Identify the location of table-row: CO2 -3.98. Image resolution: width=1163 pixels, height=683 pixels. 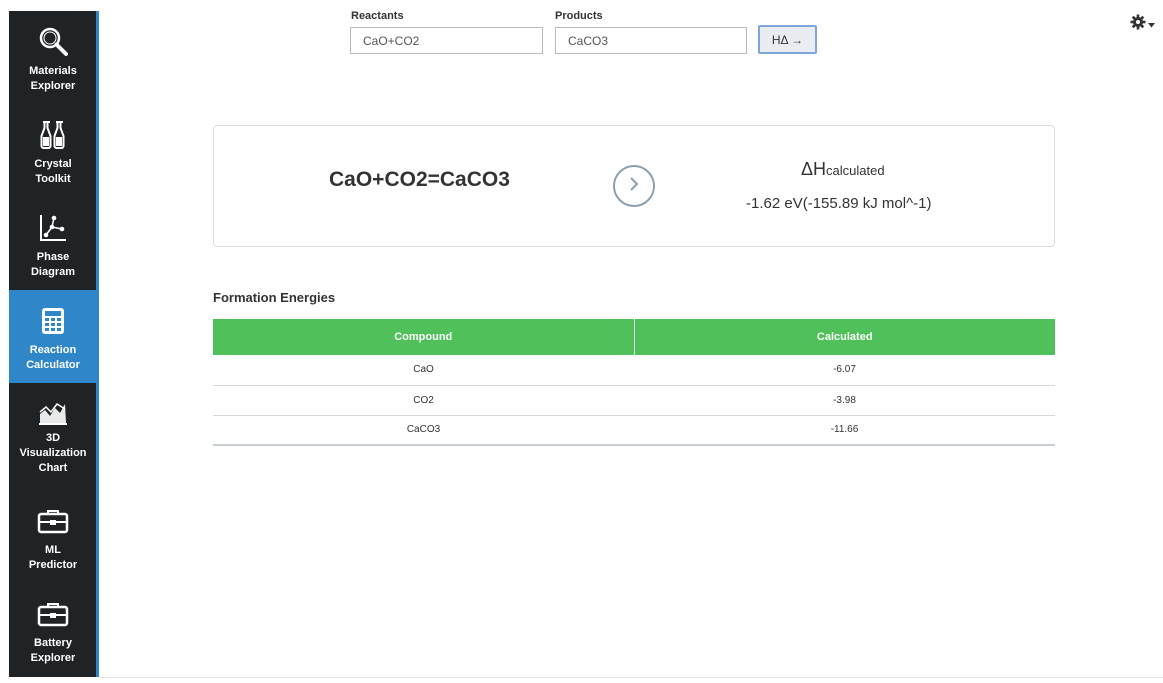
(634, 400).